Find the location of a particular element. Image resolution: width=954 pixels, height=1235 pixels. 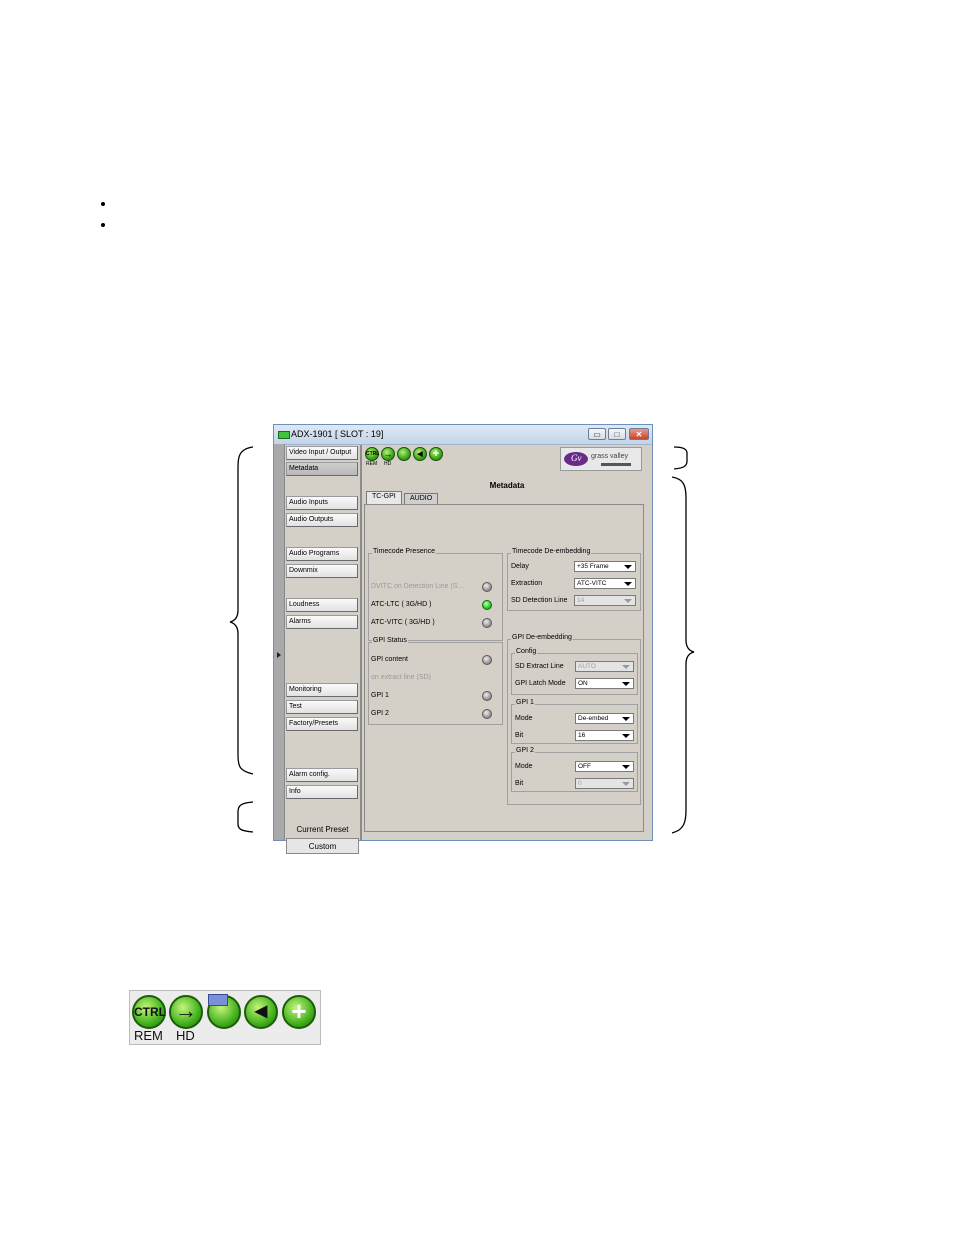

nav-loudness: Loudness is located at coordinates (322, 605).